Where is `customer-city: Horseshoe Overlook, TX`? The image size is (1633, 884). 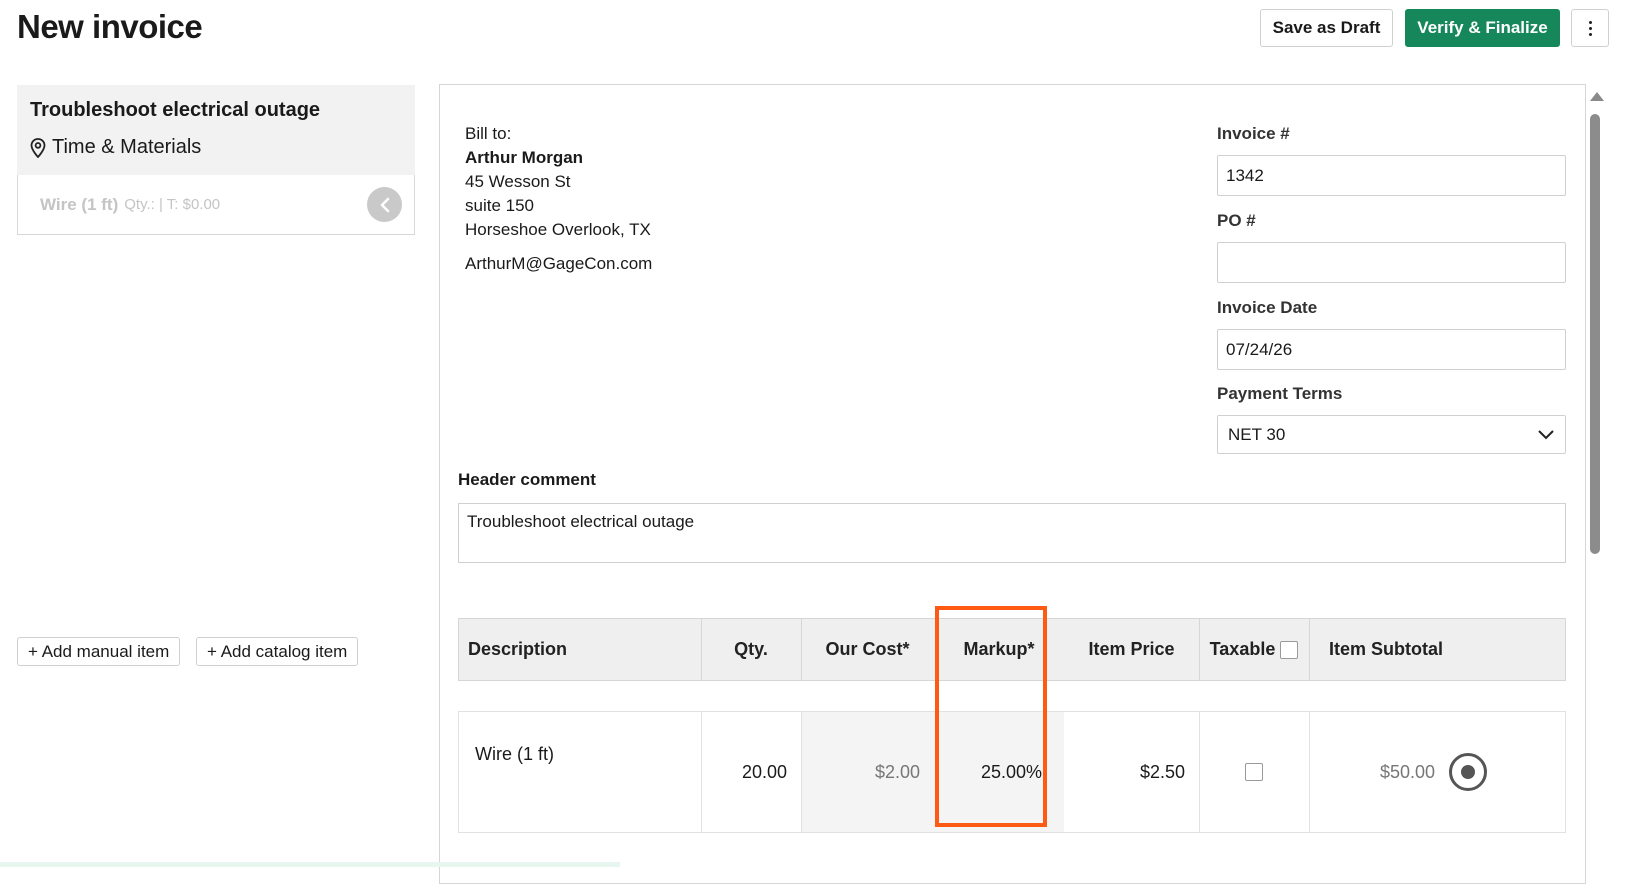 customer-city: Horseshoe Overlook, TX is located at coordinates (558, 229).